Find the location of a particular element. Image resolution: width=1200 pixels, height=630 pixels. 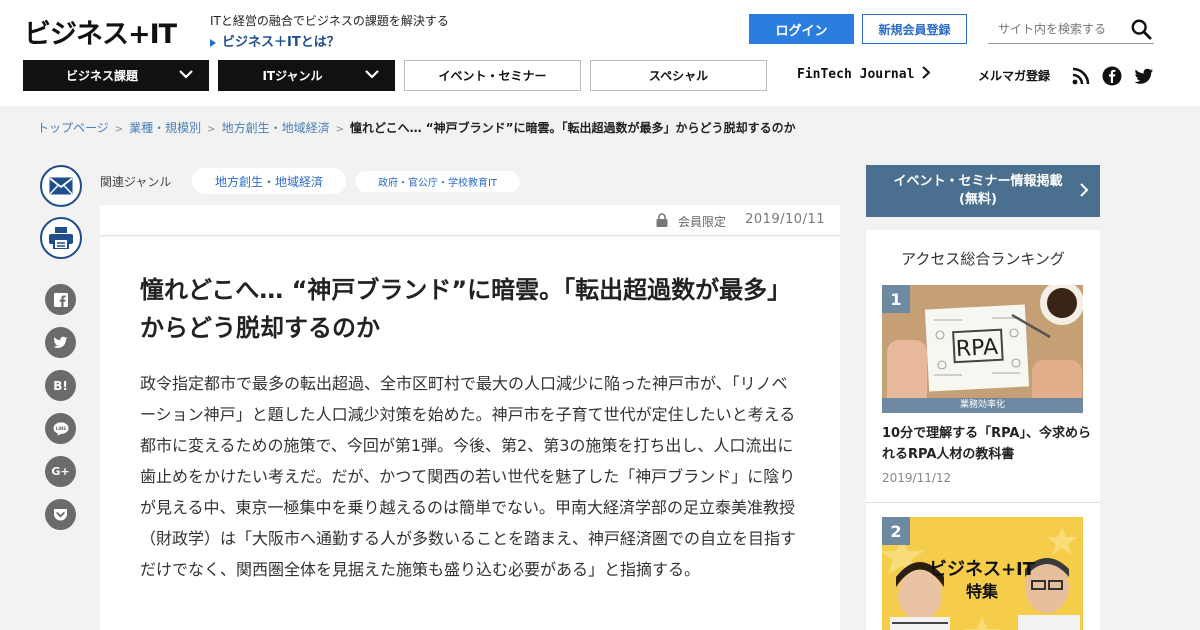

about-link: ビジネス＋ITとは？ is located at coordinates (275, 40).